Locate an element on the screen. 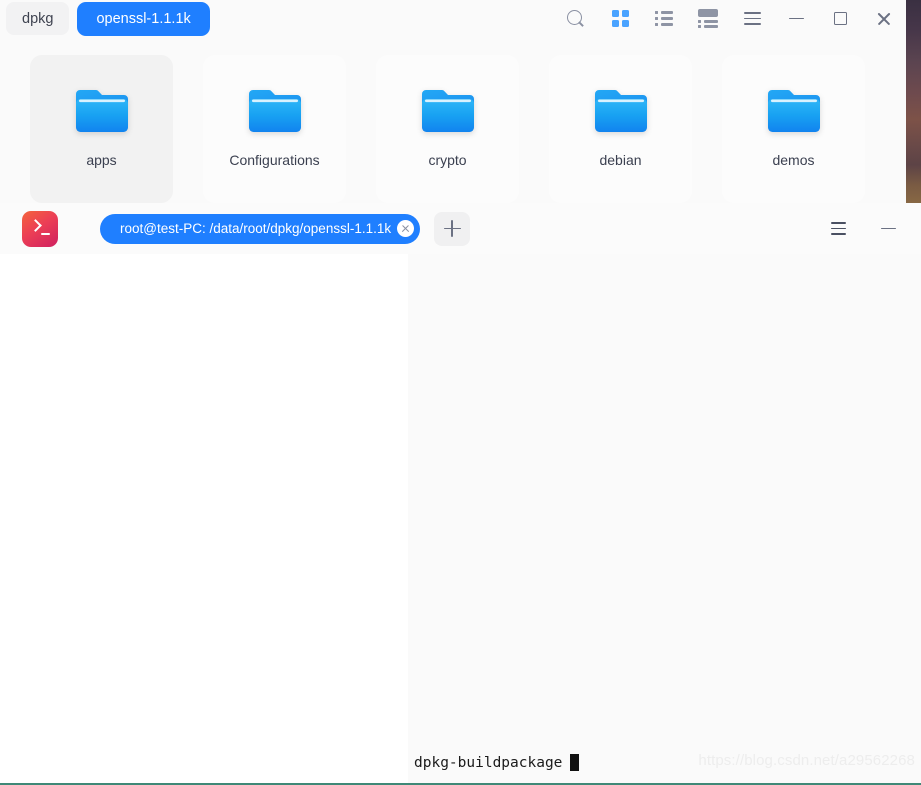 The image size is (921, 785). prompt-underscore-icon is located at coordinates (45, 233).